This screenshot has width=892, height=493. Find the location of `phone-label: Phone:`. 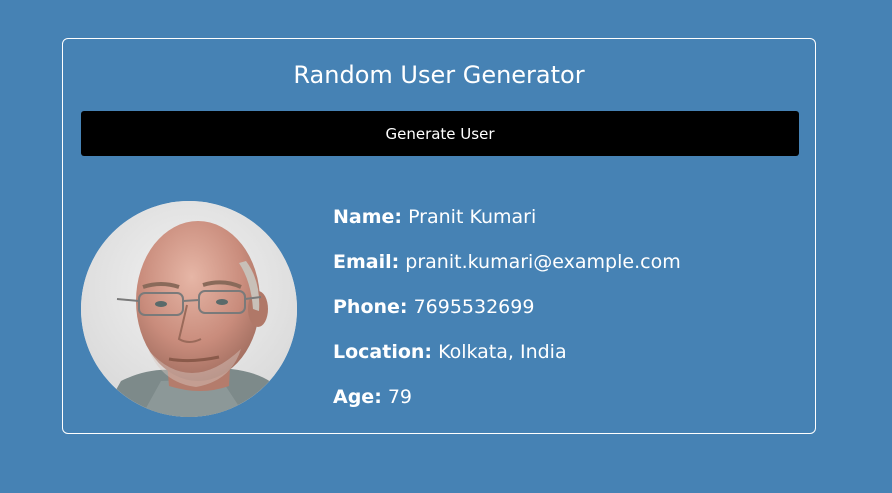

phone-label: Phone: is located at coordinates (370, 307).